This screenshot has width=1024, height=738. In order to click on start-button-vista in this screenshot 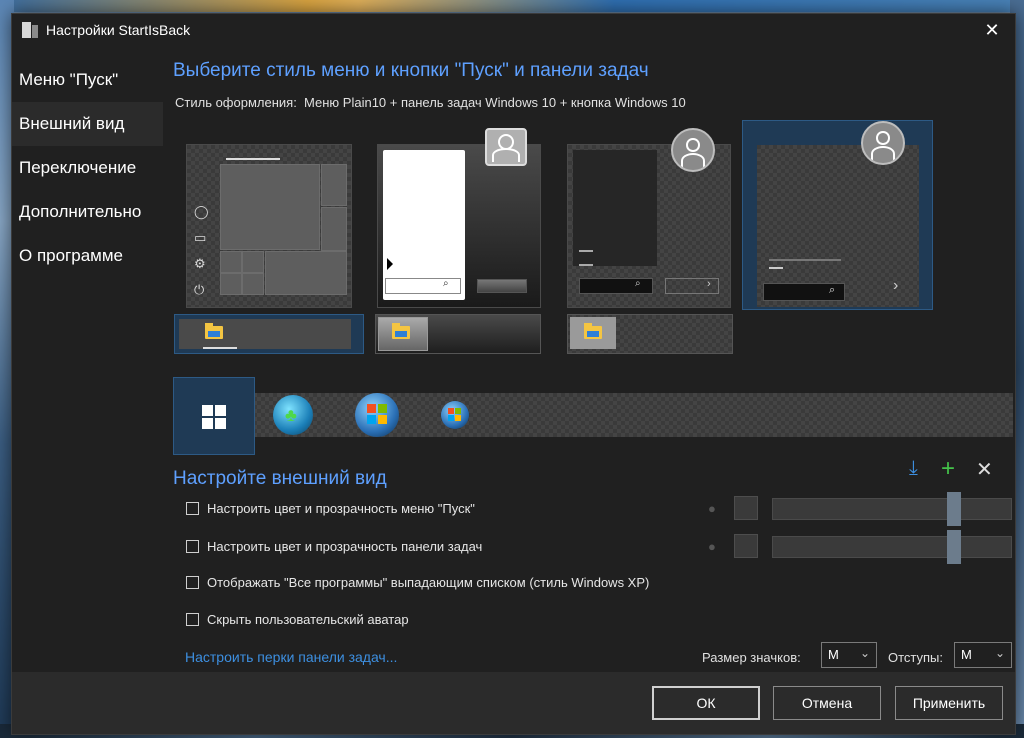, I will do `click(455, 415)`.